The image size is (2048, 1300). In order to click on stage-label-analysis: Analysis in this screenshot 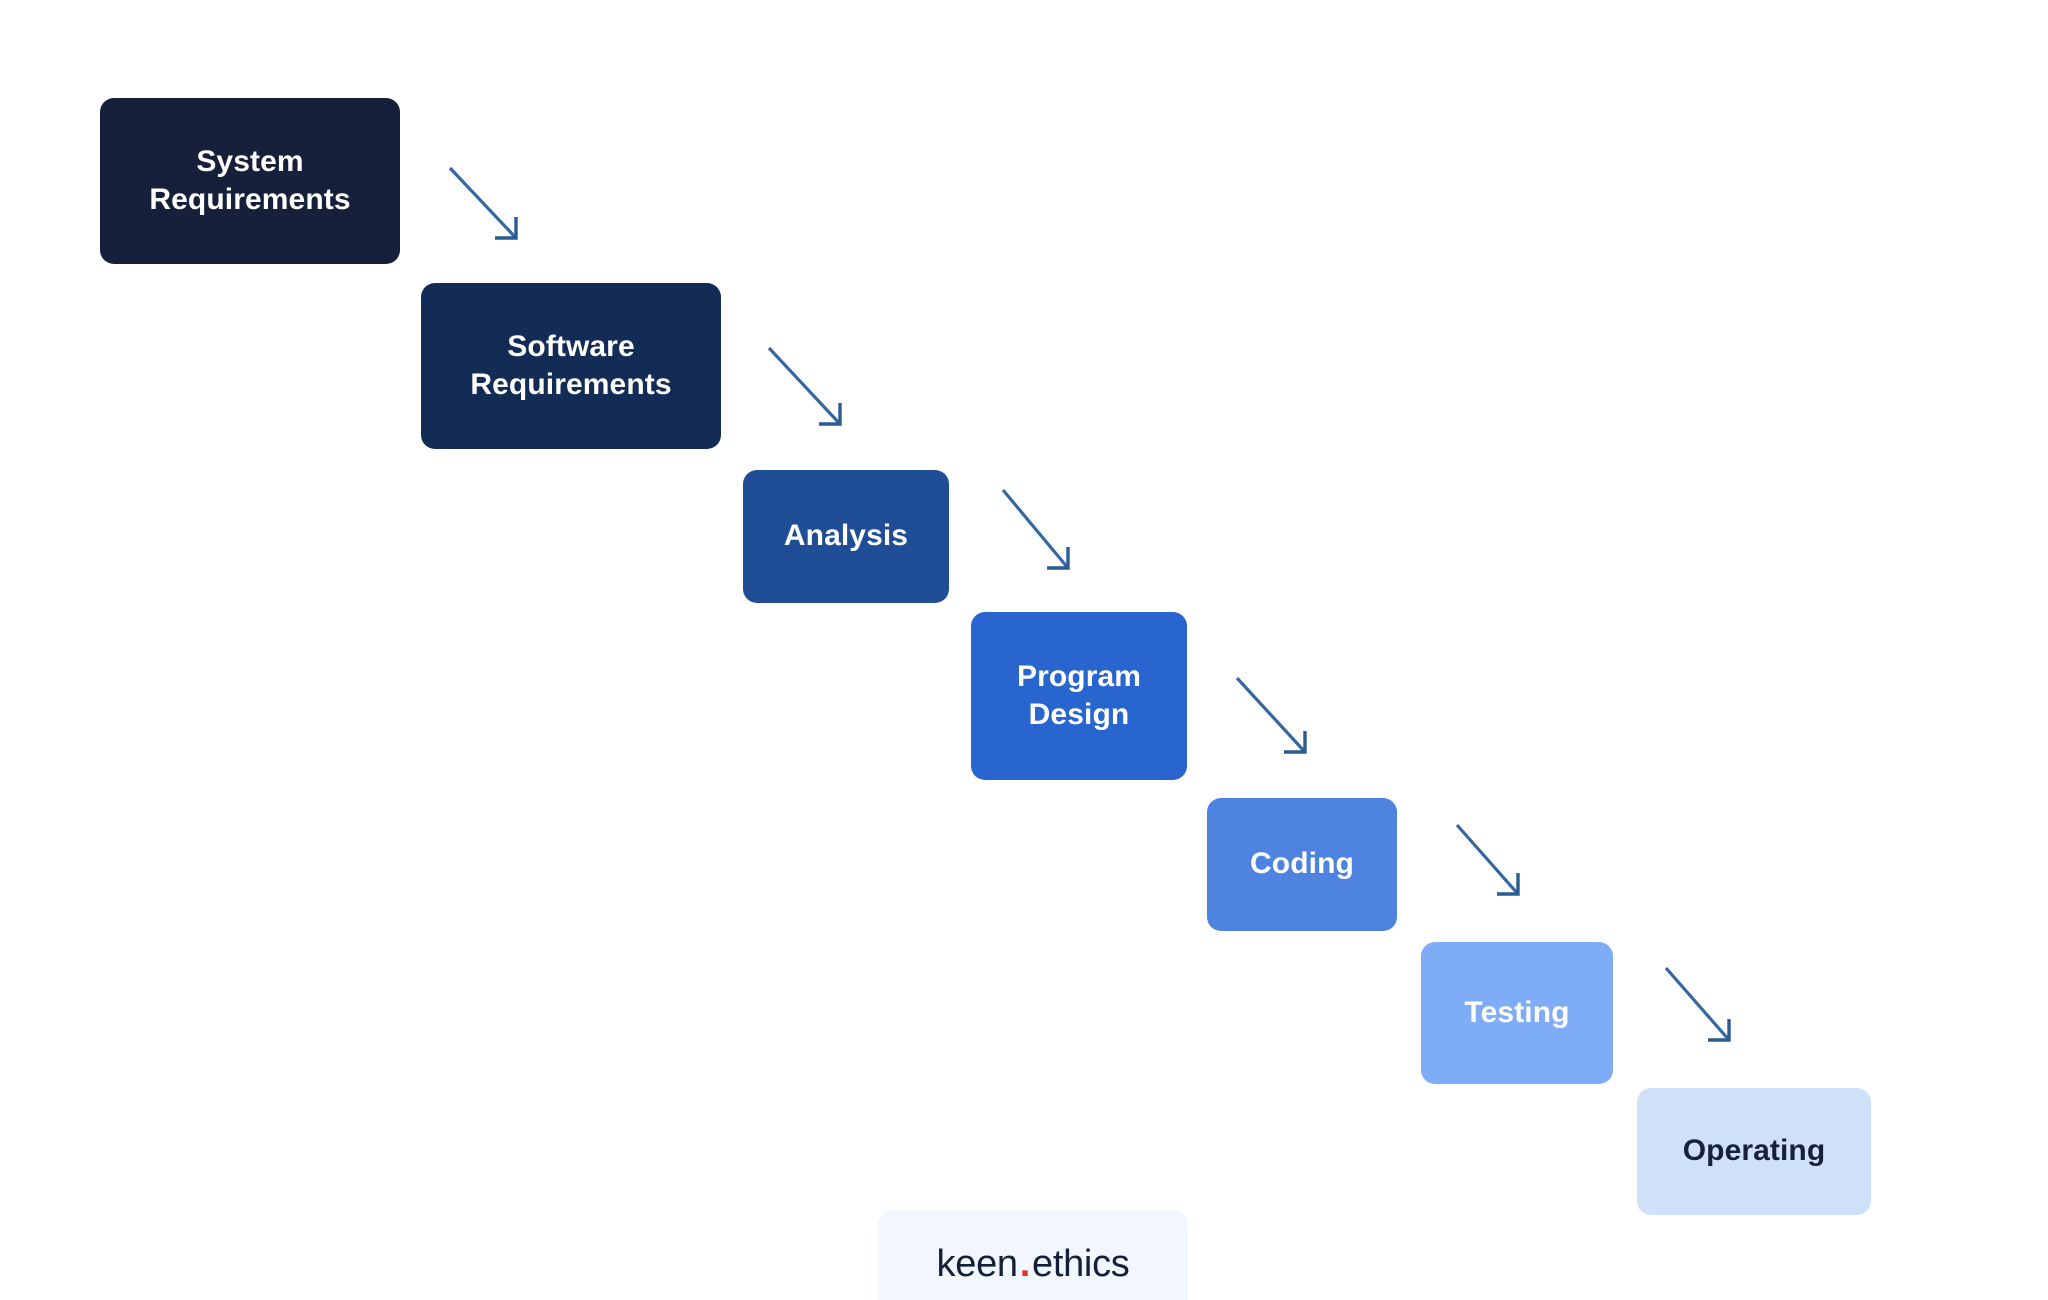, I will do `click(846, 536)`.